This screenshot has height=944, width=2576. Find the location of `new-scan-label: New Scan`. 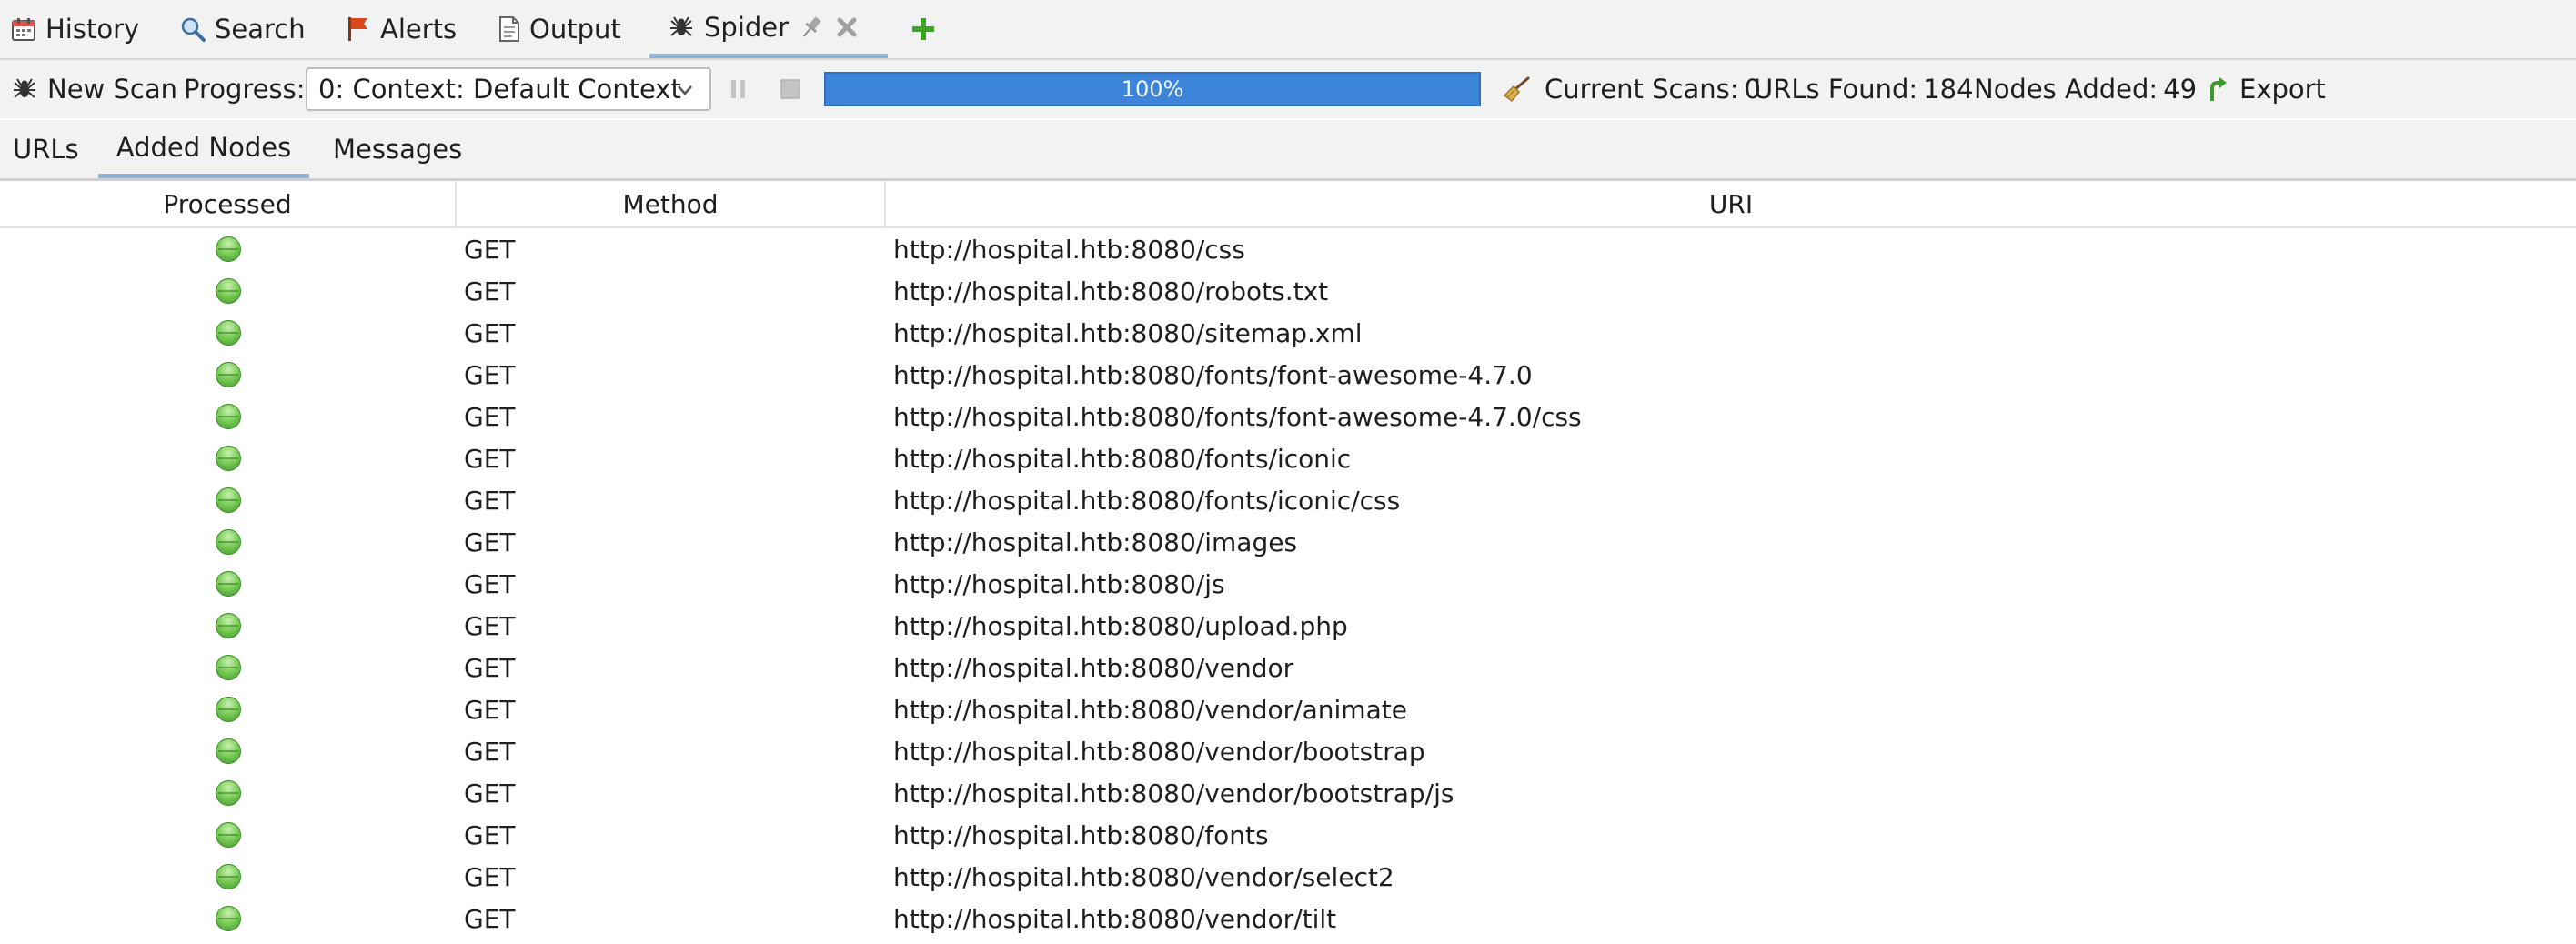

new-scan-label: New Scan is located at coordinates (112, 89).